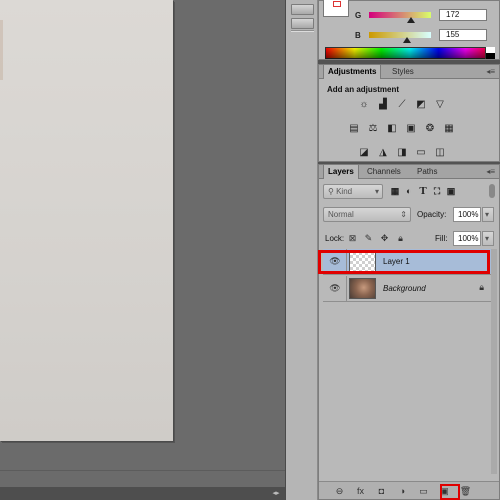 The width and height of the screenshot is (500, 500). I want to click on blend-mode-select: Normal ⇕, so click(367, 214).